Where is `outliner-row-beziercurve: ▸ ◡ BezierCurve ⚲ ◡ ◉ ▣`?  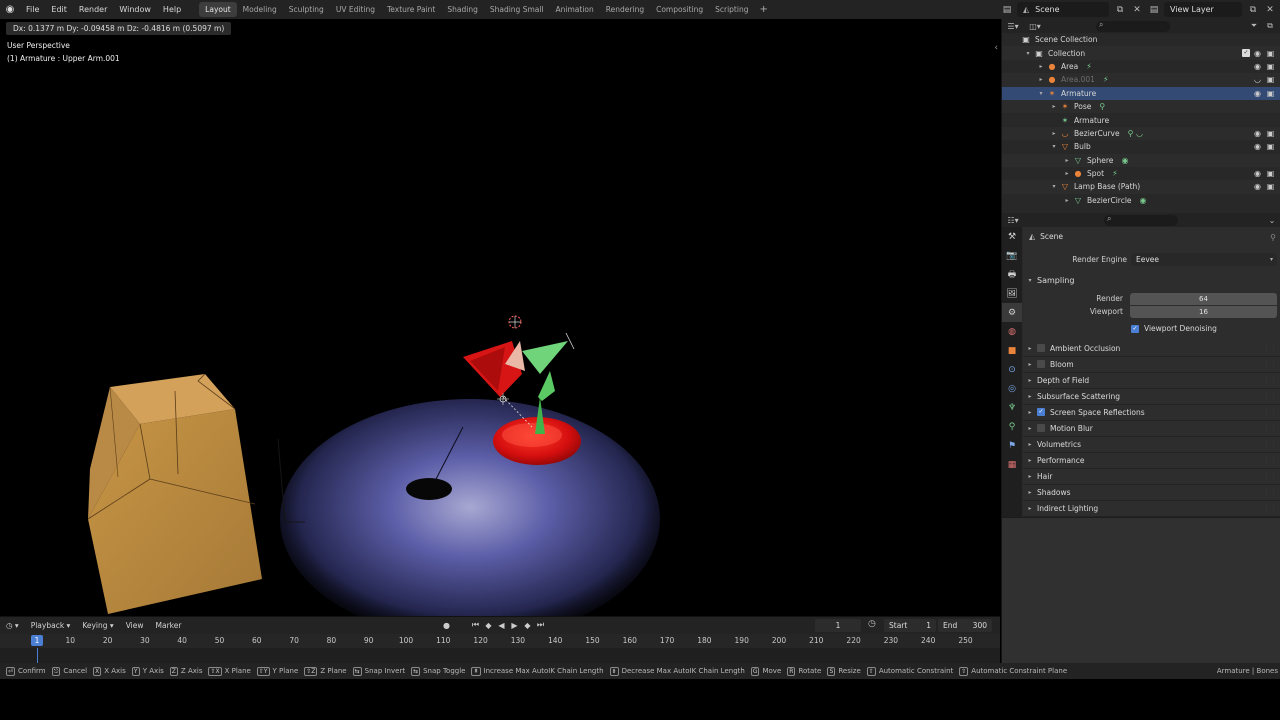
outliner-row-beziercurve: ▸ ◡ BezierCurve ⚲ ◡ ◉ ▣ is located at coordinates (1141, 133).